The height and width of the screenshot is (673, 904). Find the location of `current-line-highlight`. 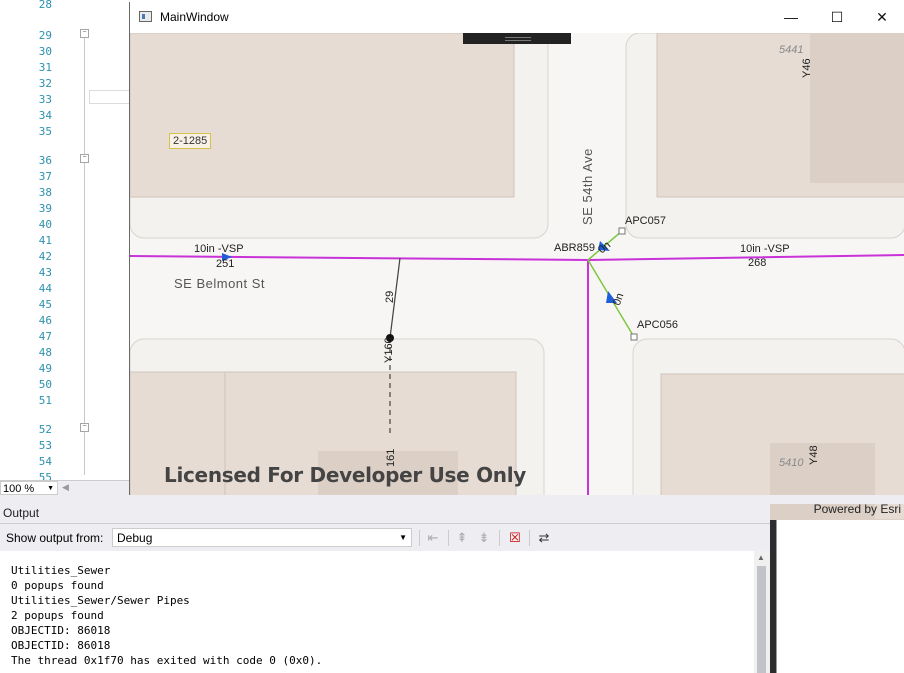

current-line-highlight is located at coordinates (109, 97).